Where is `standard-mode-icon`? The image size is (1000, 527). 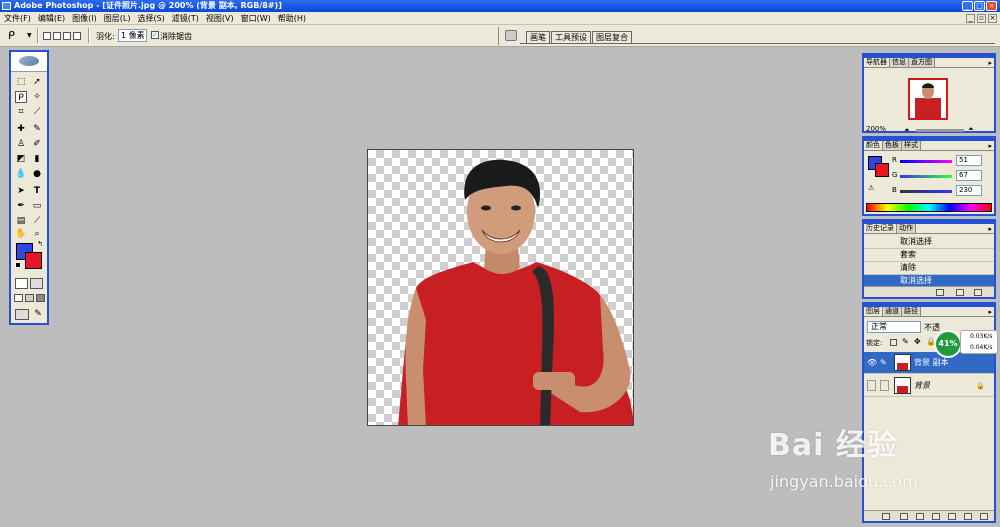
standard-mode-icon is located at coordinates (21, 283).